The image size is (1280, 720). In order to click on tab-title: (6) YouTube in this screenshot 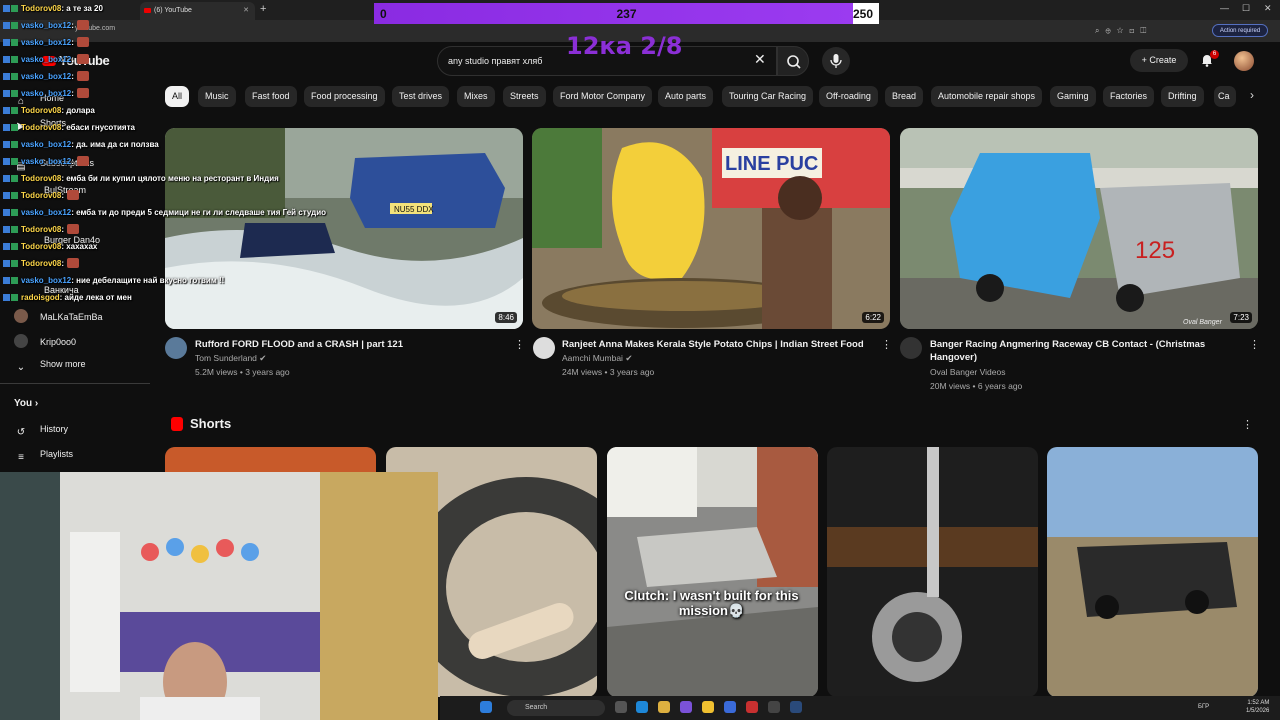, I will do `click(173, 10)`.